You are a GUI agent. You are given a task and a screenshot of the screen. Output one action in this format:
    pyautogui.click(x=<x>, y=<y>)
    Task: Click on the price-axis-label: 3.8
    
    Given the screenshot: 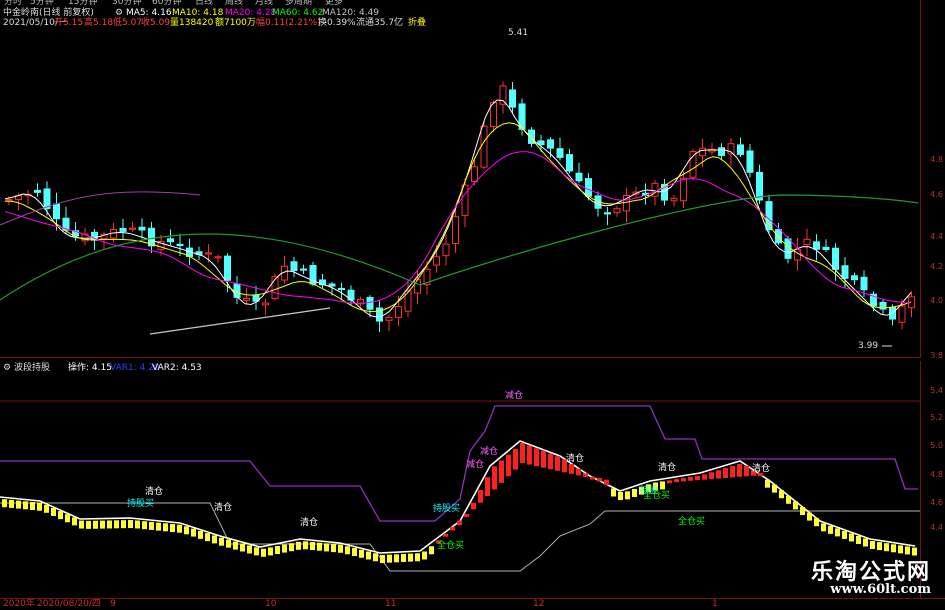 What is the action you would take?
    pyautogui.click(x=936, y=355)
    